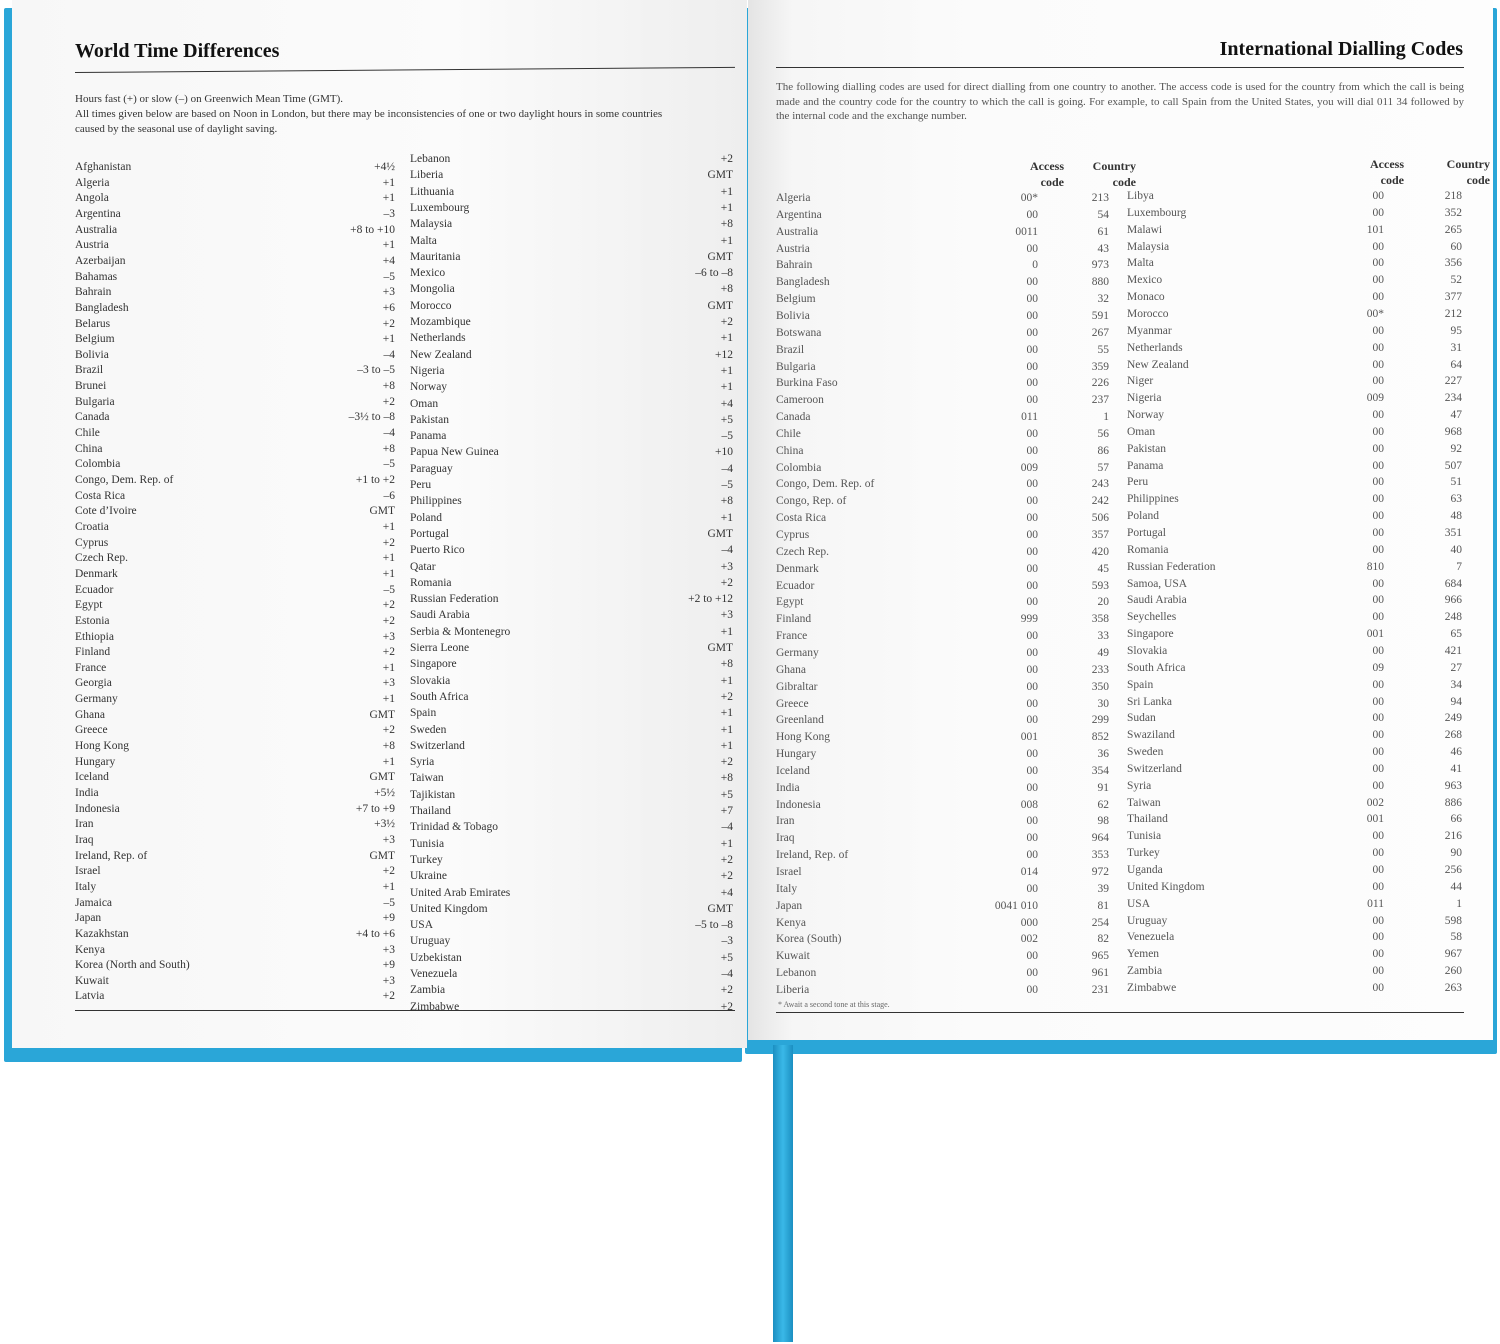  What do you see at coordinates (1120, 872) in the screenshot?
I see `dialling-row: Uganda 00 256` at bounding box center [1120, 872].